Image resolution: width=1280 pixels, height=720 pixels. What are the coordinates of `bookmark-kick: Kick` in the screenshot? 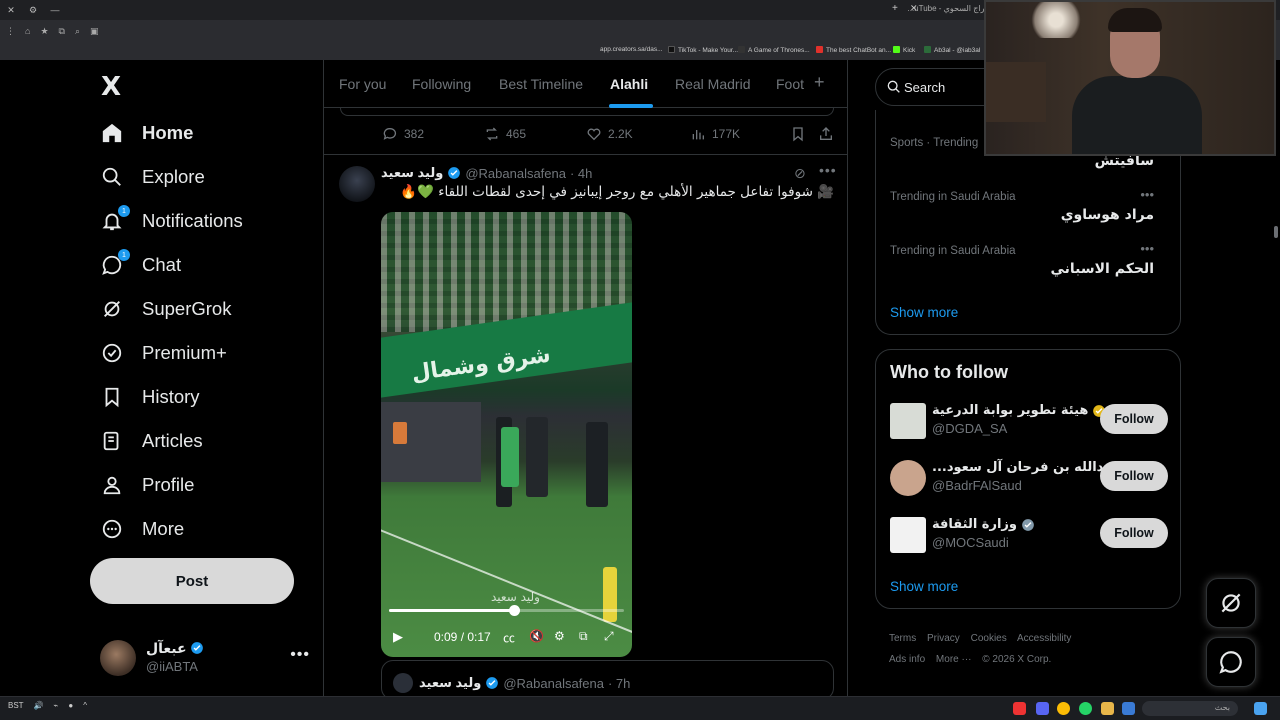 It's located at (904, 50).